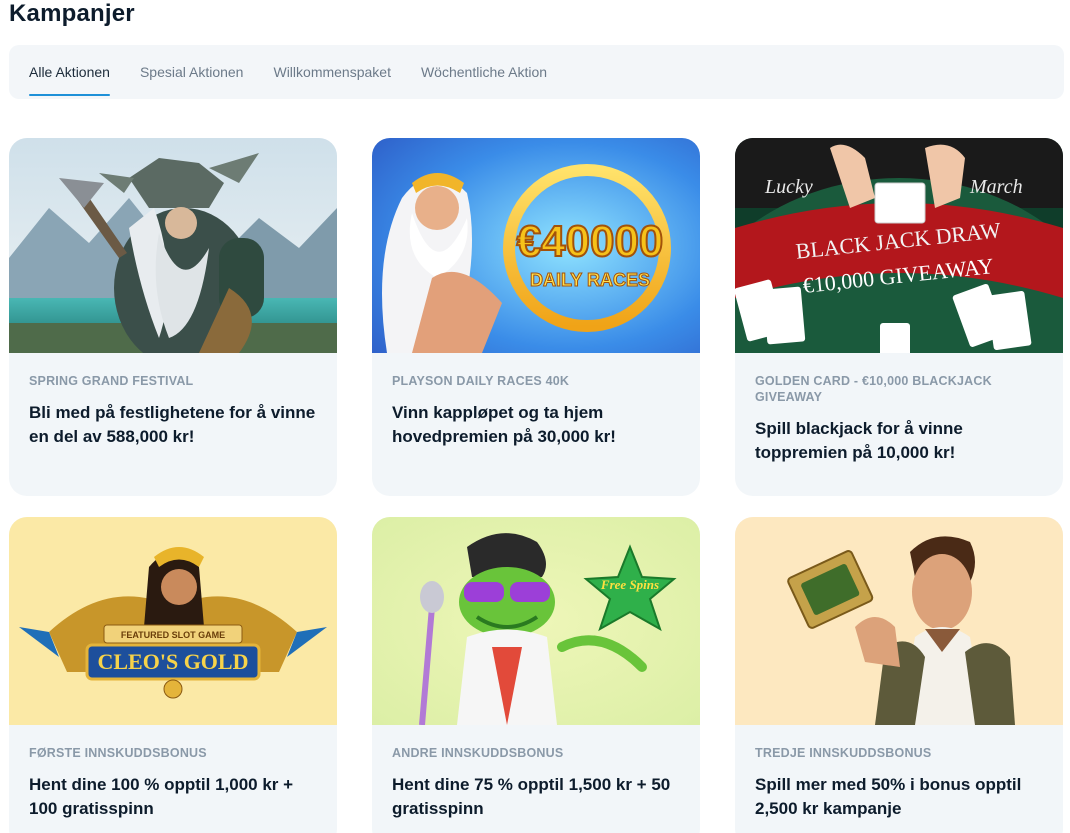  Describe the element at coordinates (629, 584) in the screenshot. I see `free-spins-badge-text: Free Spins` at that location.